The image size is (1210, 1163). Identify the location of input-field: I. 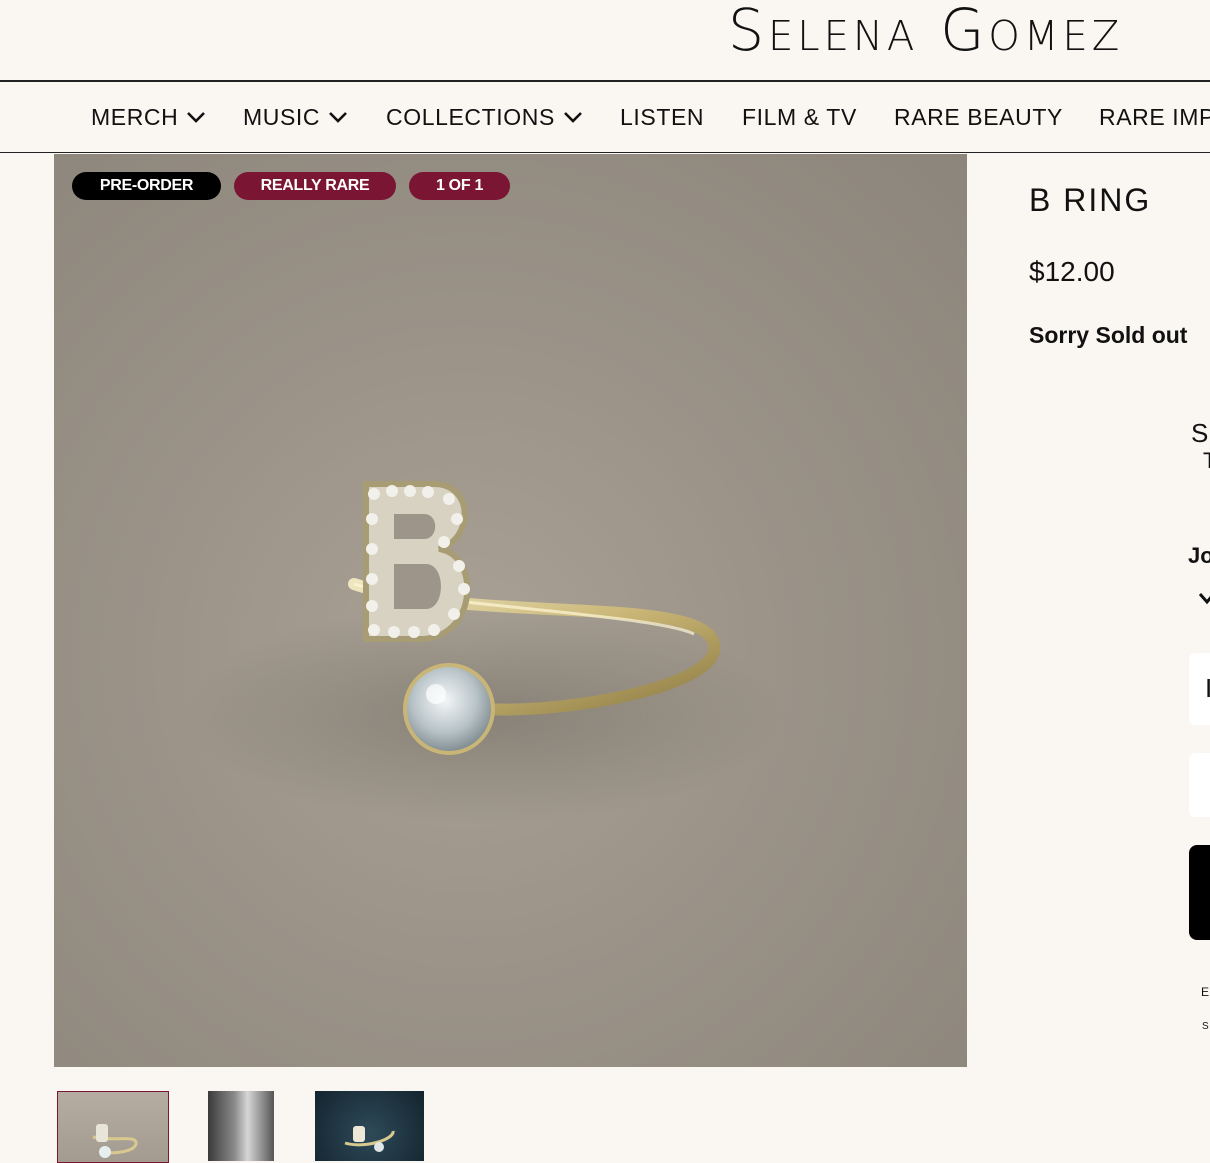
(1199, 689).